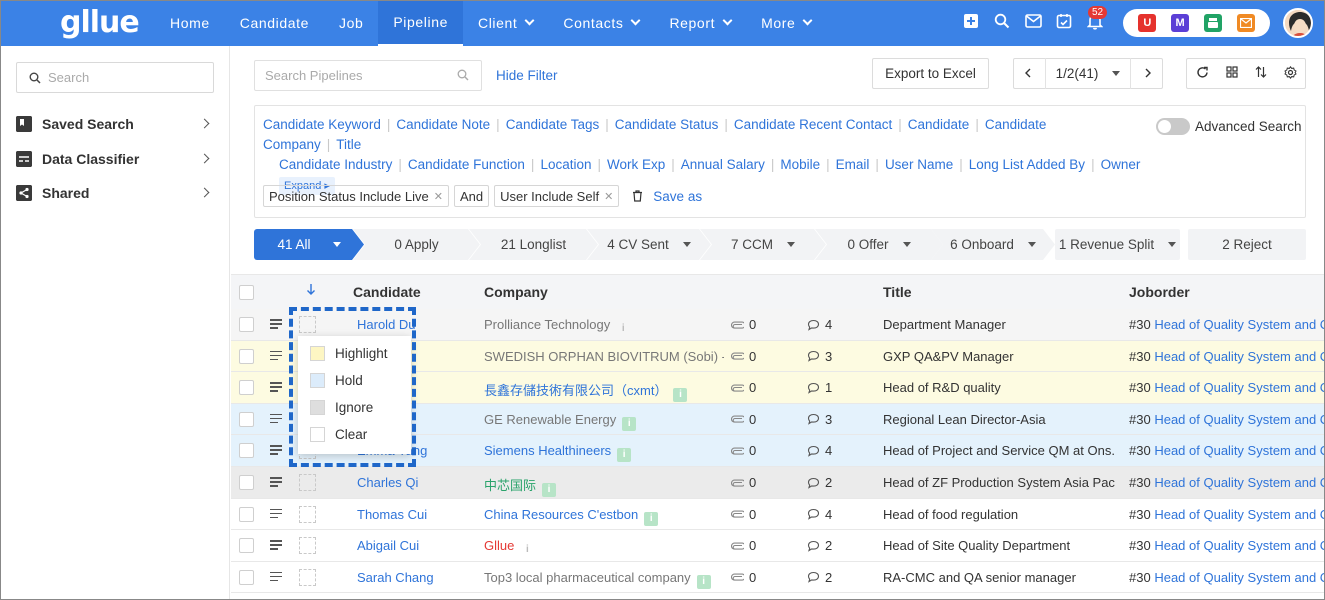  I want to click on refresh-icon, so click(1202, 74).